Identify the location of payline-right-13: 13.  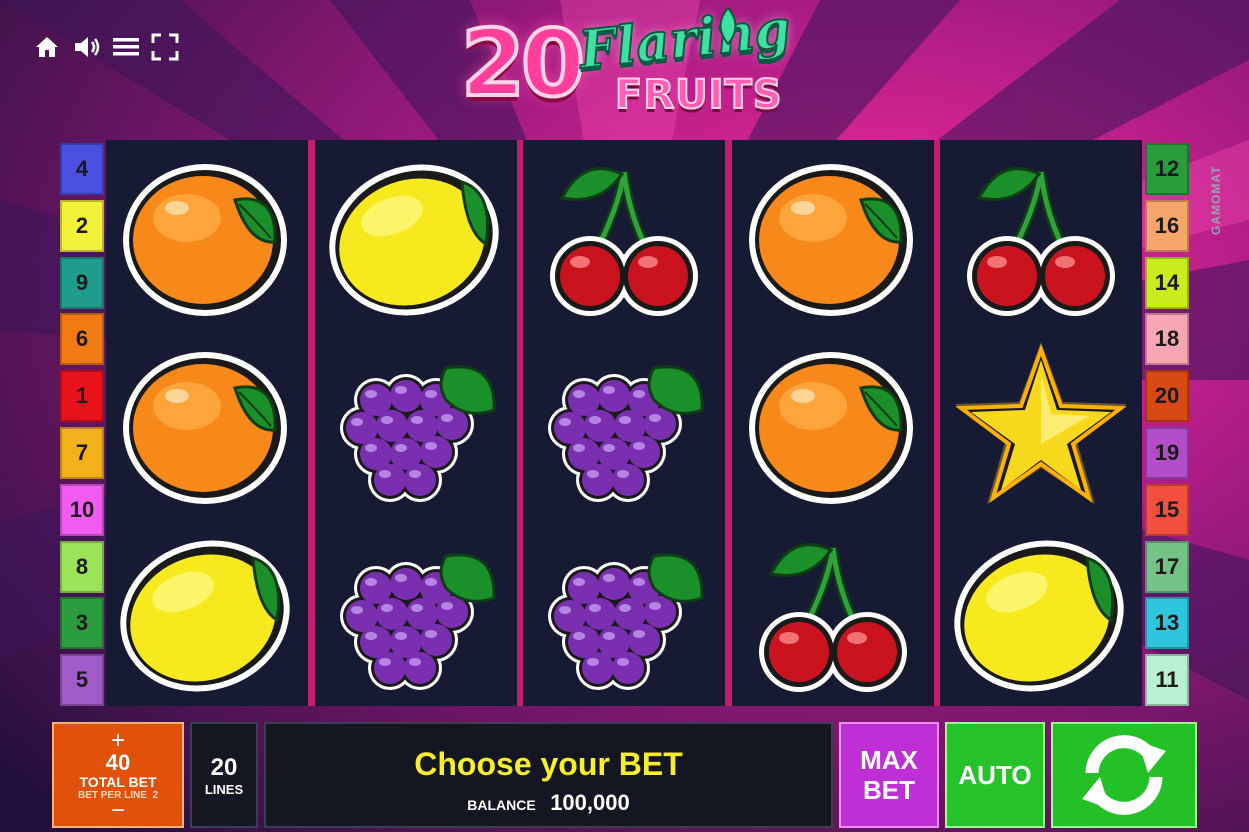
(1167, 623).